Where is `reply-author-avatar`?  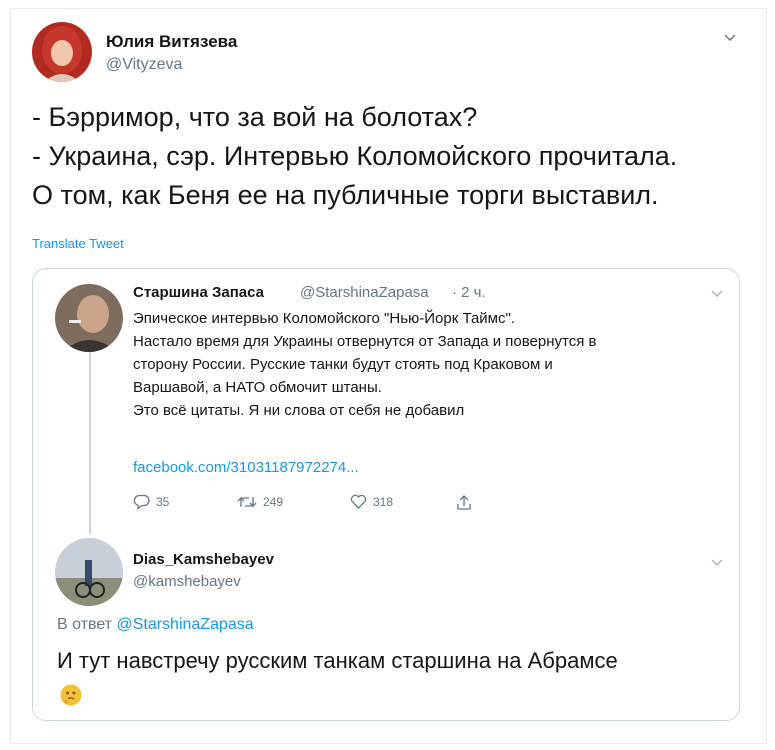 reply-author-avatar is located at coordinates (89, 572).